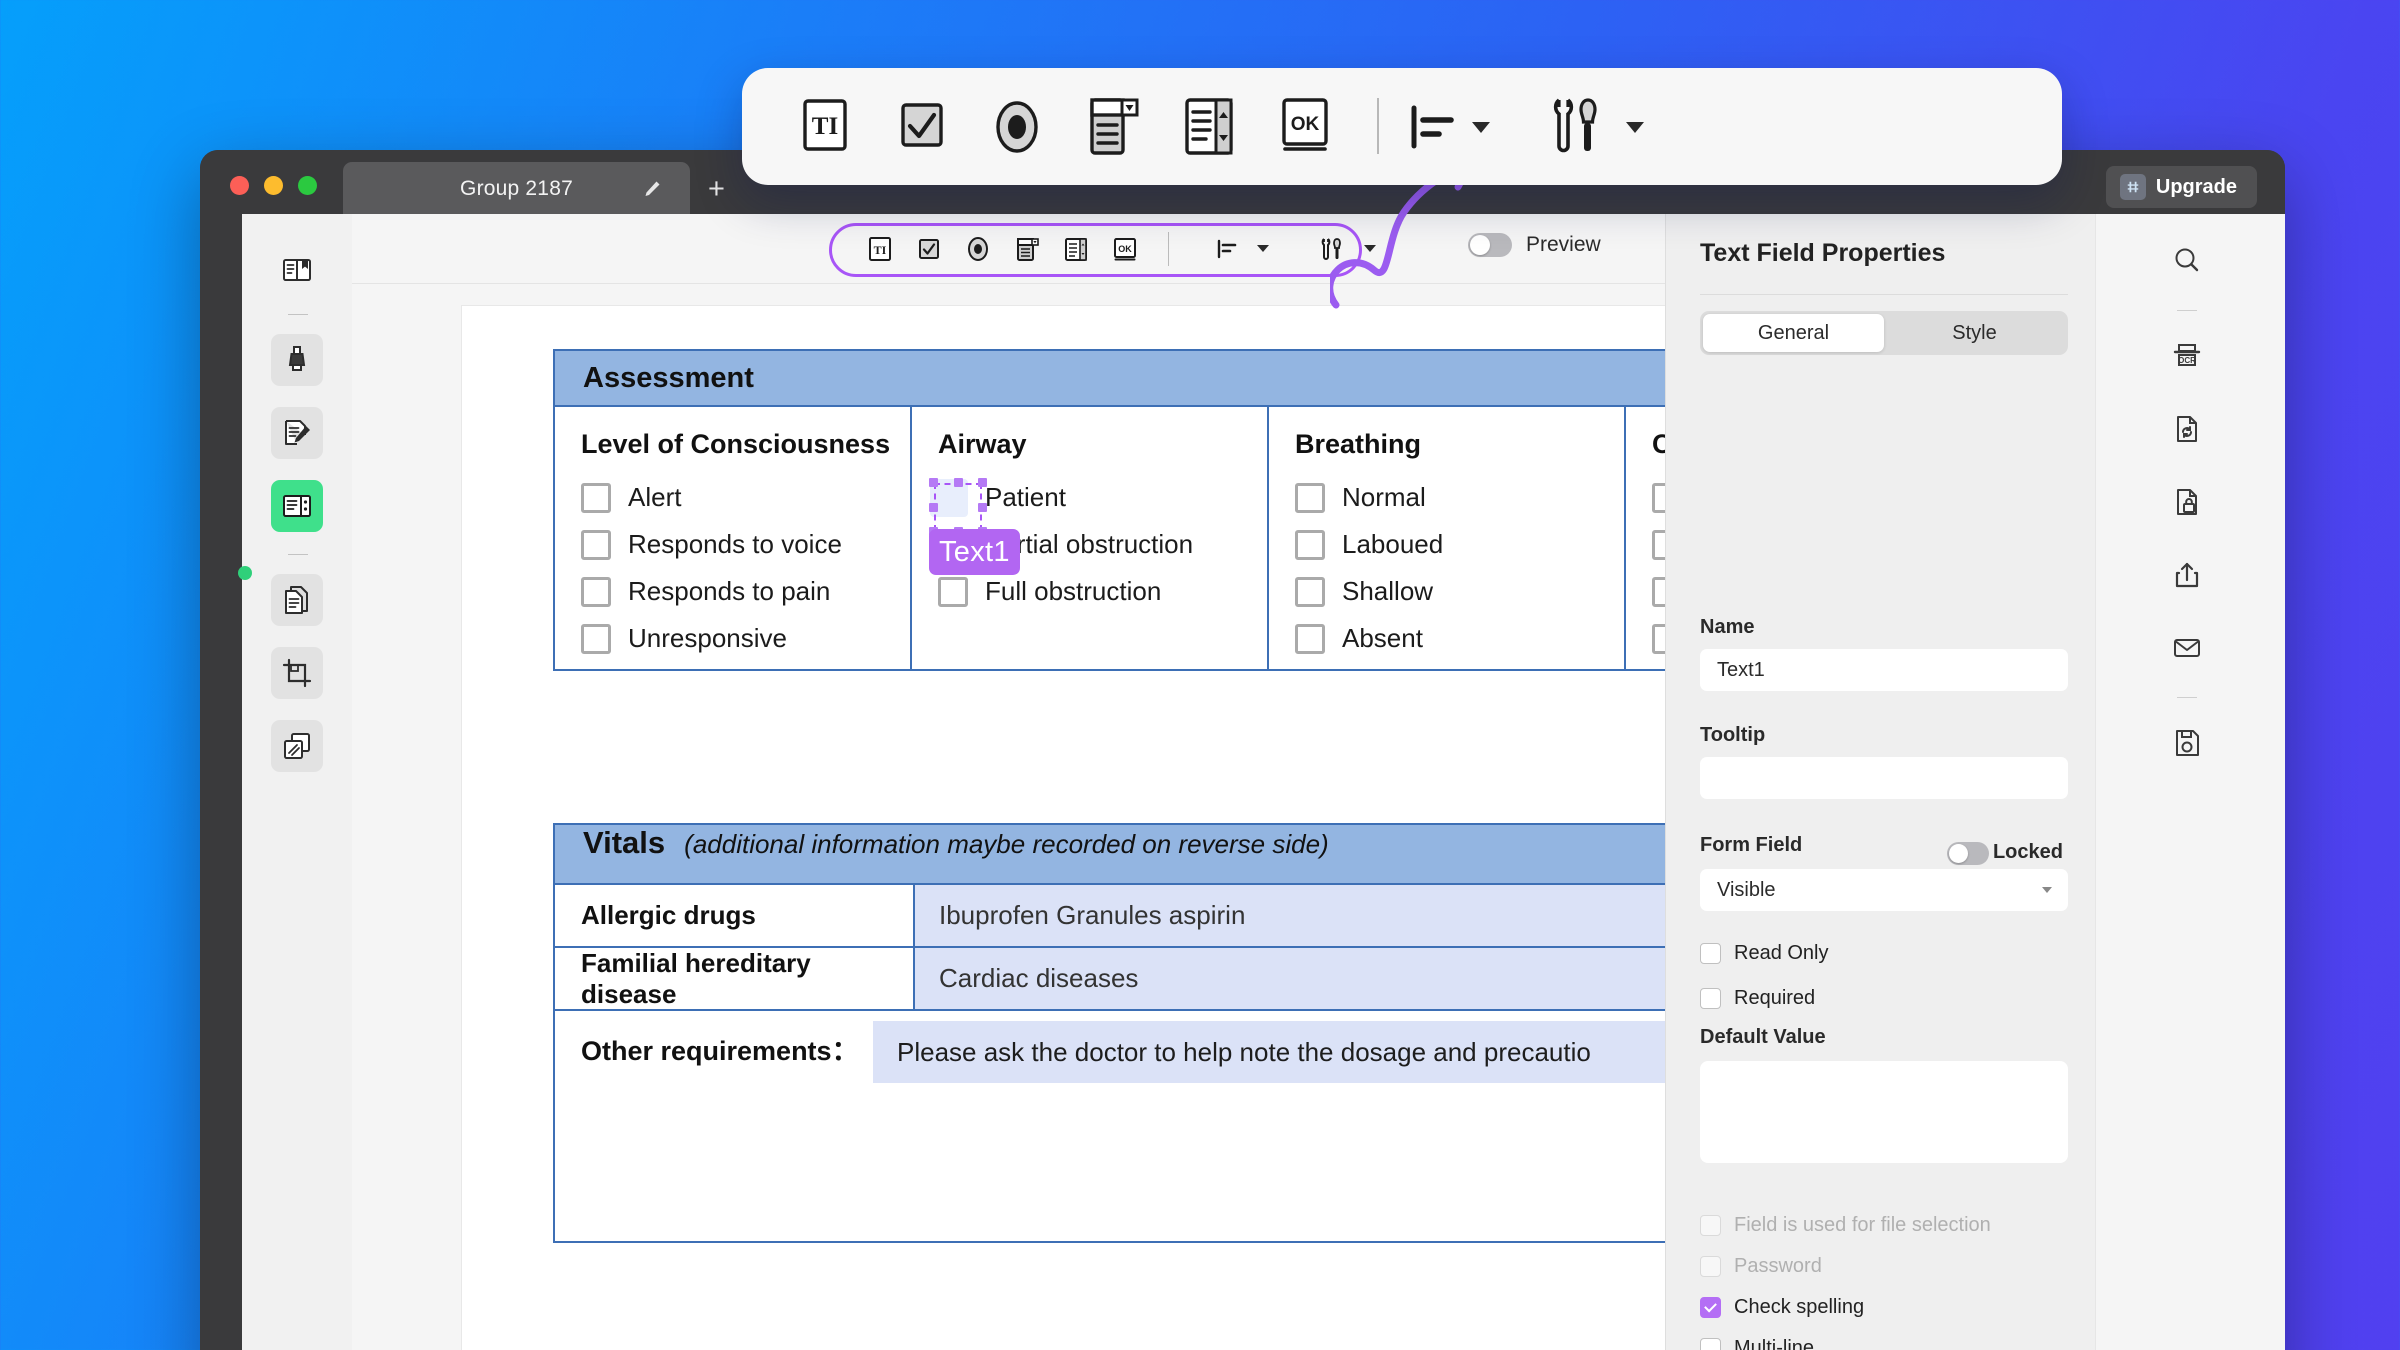 This screenshot has width=2400, height=1350. Describe the element at coordinates (2187, 743) in the screenshot. I see `right-item-save` at that location.